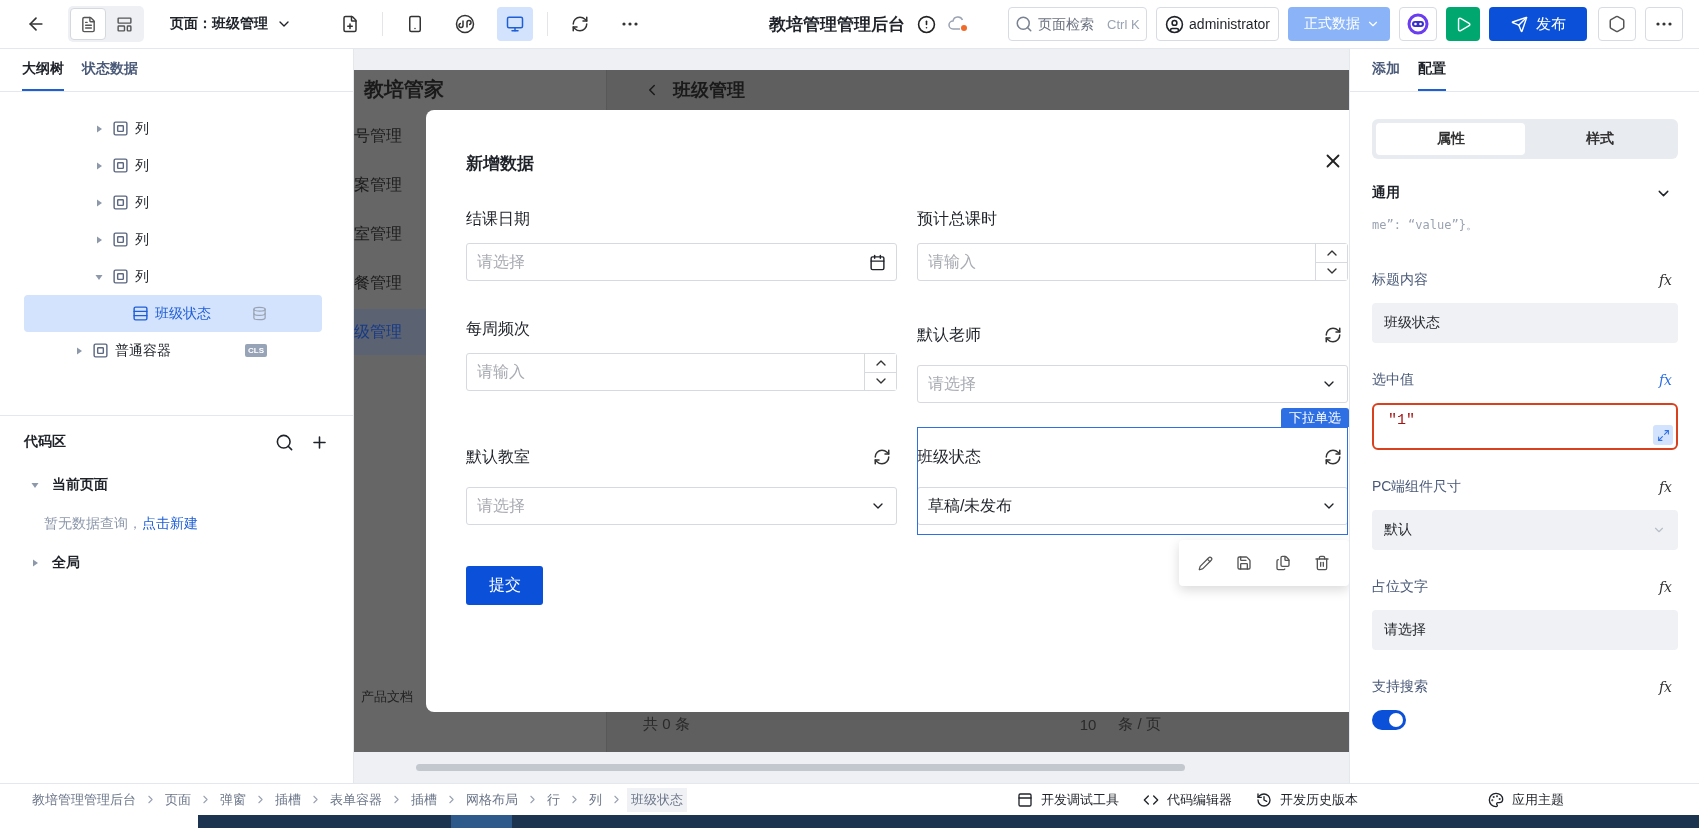 The height and width of the screenshot is (828, 1699). I want to click on breadcrumb-item: 页面, so click(178, 799).